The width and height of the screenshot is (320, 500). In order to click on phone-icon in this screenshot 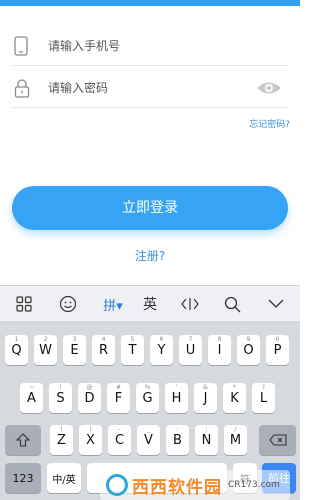, I will do `click(23, 47)`.